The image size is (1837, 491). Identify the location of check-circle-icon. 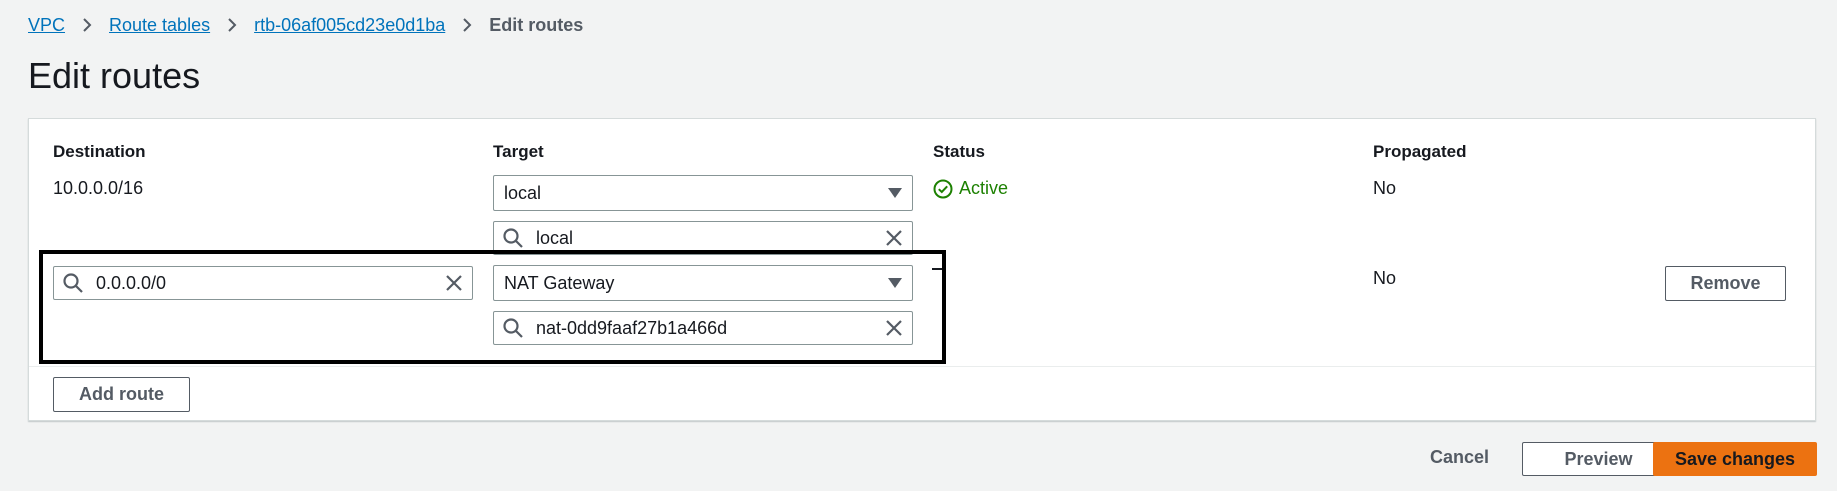
(943, 189).